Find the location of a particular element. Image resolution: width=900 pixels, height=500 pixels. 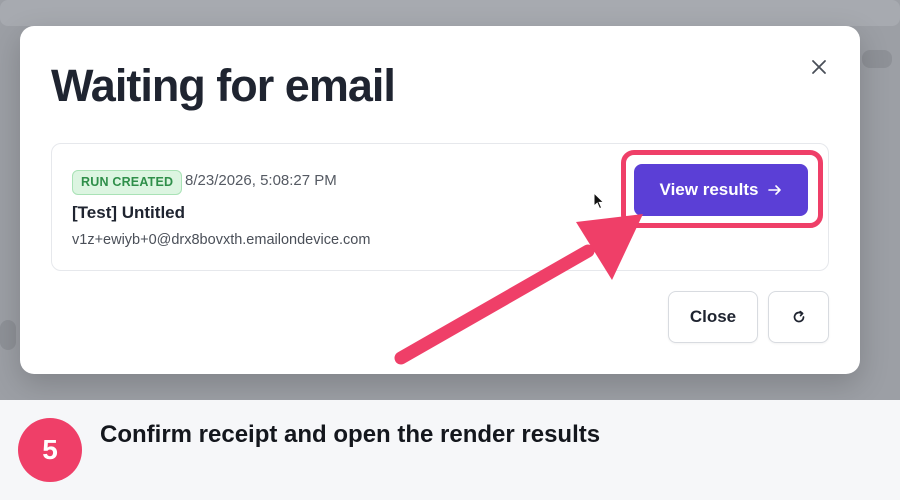

close-button: Close is located at coordinates (713, 317).